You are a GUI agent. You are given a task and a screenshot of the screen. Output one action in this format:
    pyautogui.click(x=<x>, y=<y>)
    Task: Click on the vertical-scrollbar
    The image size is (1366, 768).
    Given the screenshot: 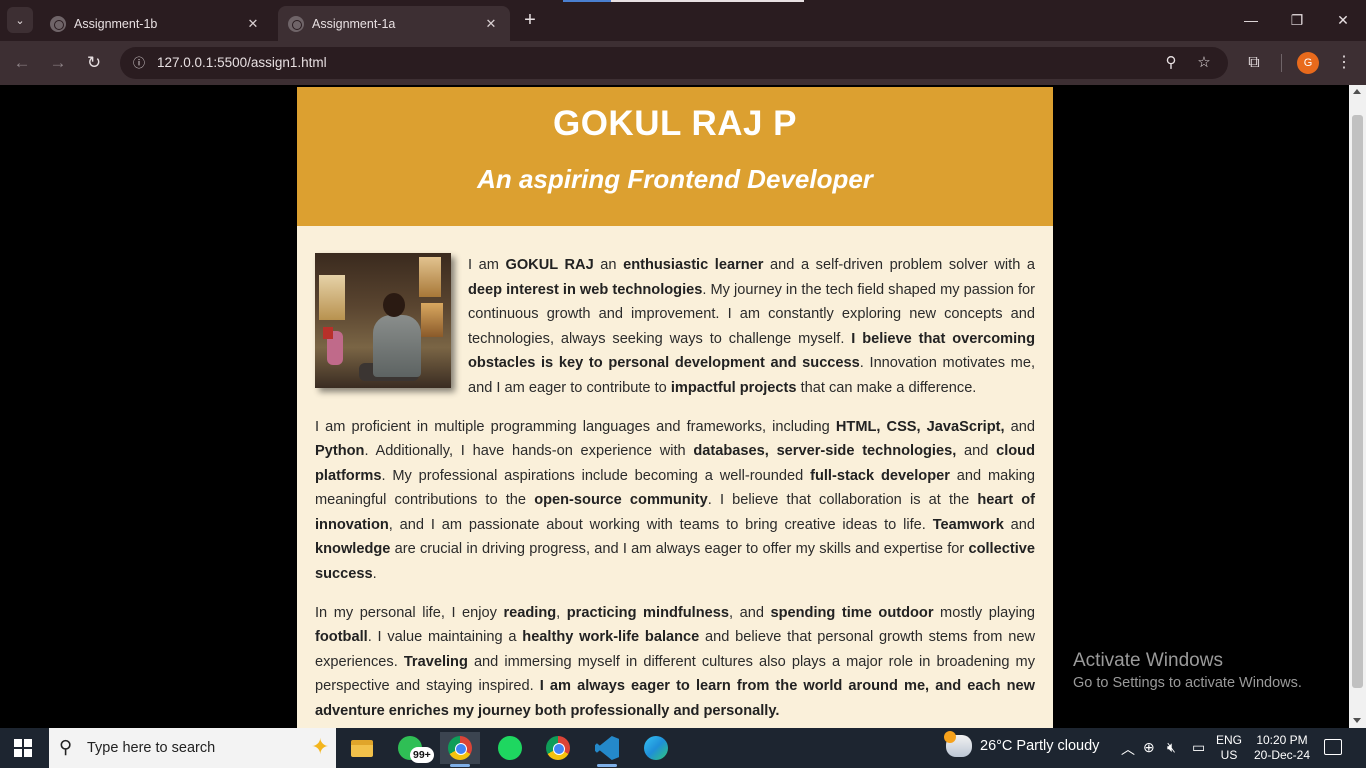 What is the action you would take?
    pyautogui.click(x=1357, y=406)
    